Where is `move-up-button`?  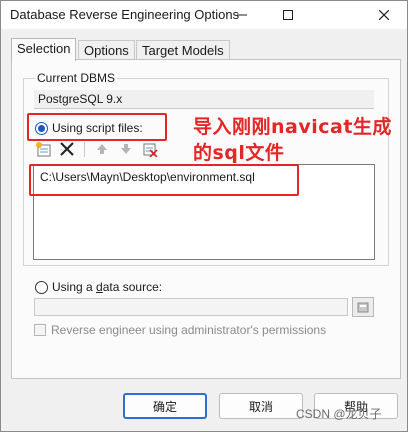 move-up-button is located at coordinates (102, 149).